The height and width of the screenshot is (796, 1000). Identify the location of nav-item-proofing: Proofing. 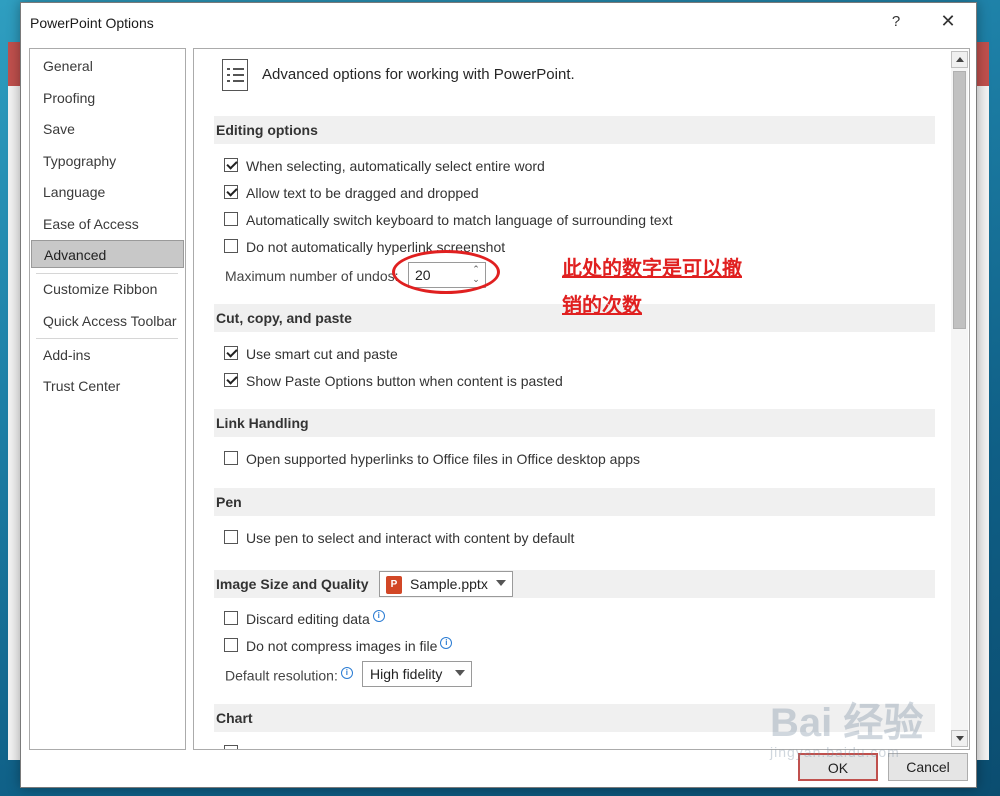
(107, 98).